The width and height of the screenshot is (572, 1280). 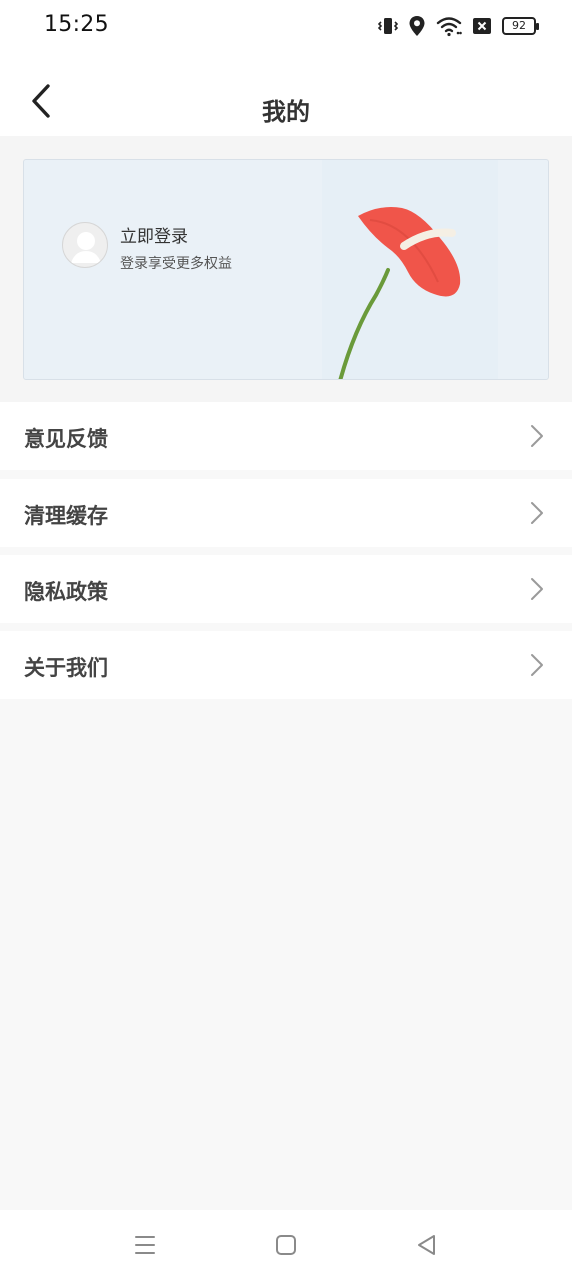 I want to click on header: 我的, so click(x=286, y=94).